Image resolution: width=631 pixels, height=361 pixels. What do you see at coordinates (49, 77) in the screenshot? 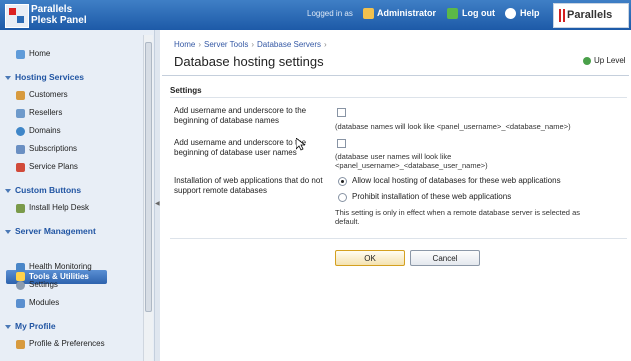
I see `section-label: Hosting Services` at bounding box center [49, 77].